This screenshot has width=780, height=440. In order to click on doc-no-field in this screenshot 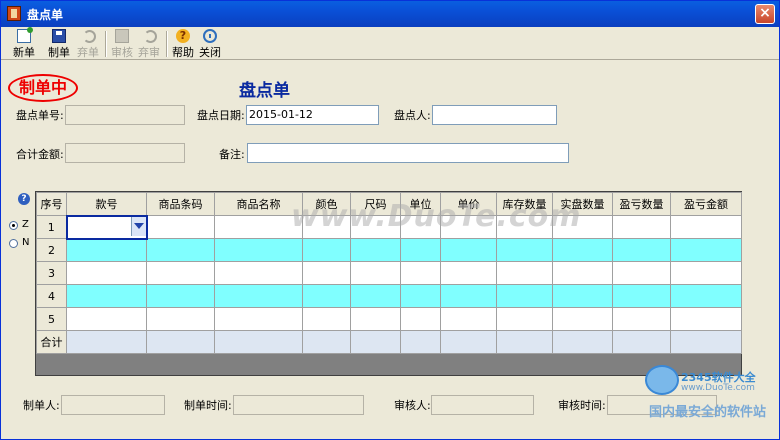, I will do `click(125, 115)`.